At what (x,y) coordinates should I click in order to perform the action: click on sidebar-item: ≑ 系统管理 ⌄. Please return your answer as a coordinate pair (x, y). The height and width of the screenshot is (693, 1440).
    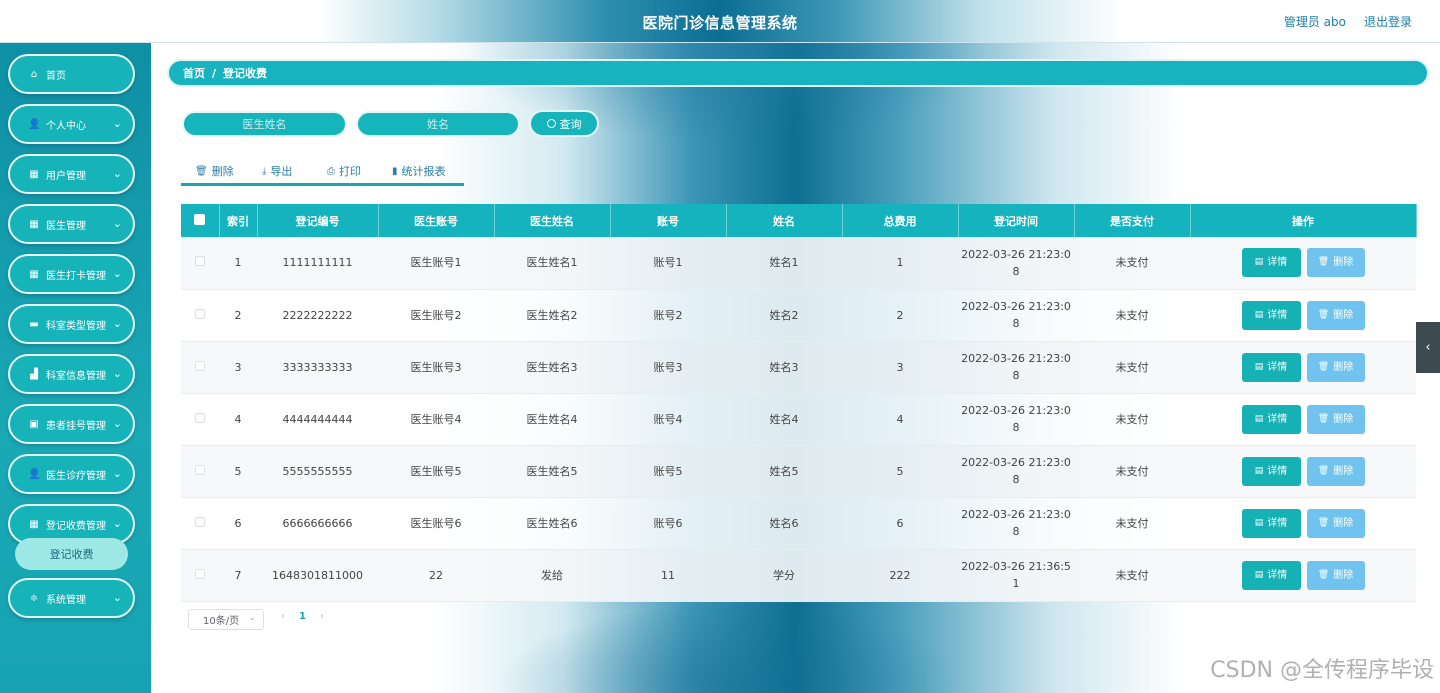
    Looking at the image, I should click on (71, 598).